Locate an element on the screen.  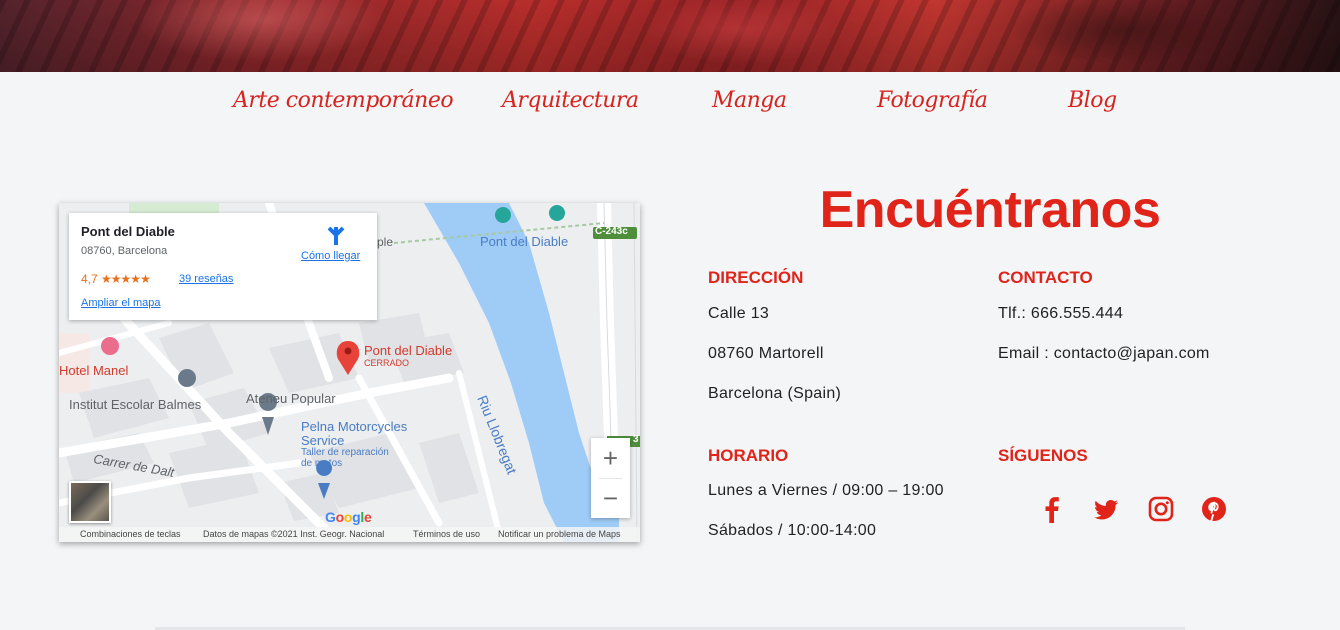
contact-phone: Tlf.: 666.555.444 is located at coordinates (1061, 313).